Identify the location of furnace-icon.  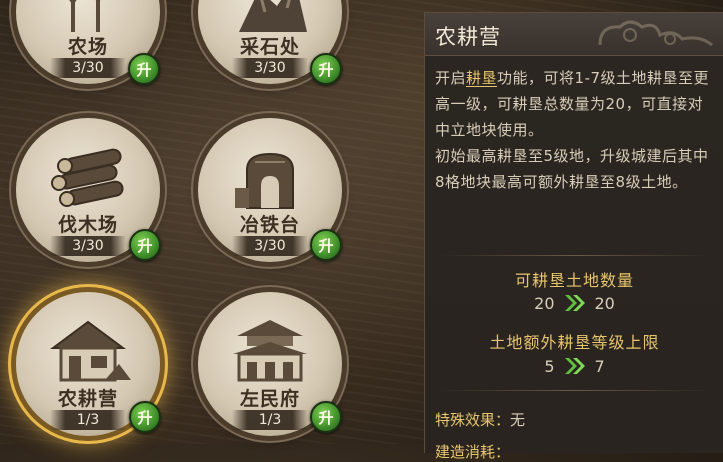
(264, 180).